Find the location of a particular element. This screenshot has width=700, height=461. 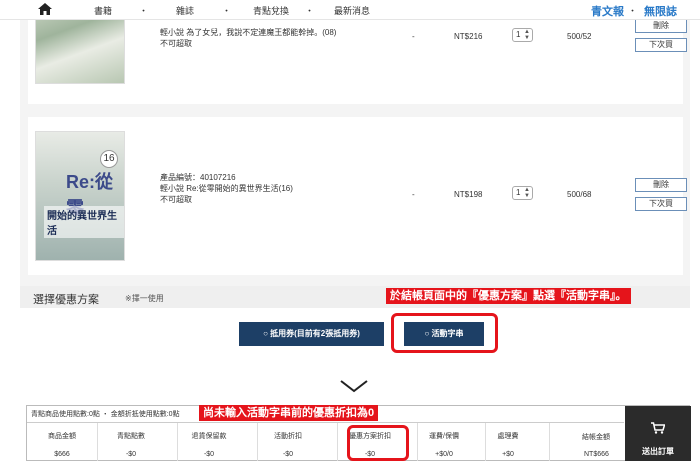

value-activity-discount: -$0 is located at coordinates (288, 454).